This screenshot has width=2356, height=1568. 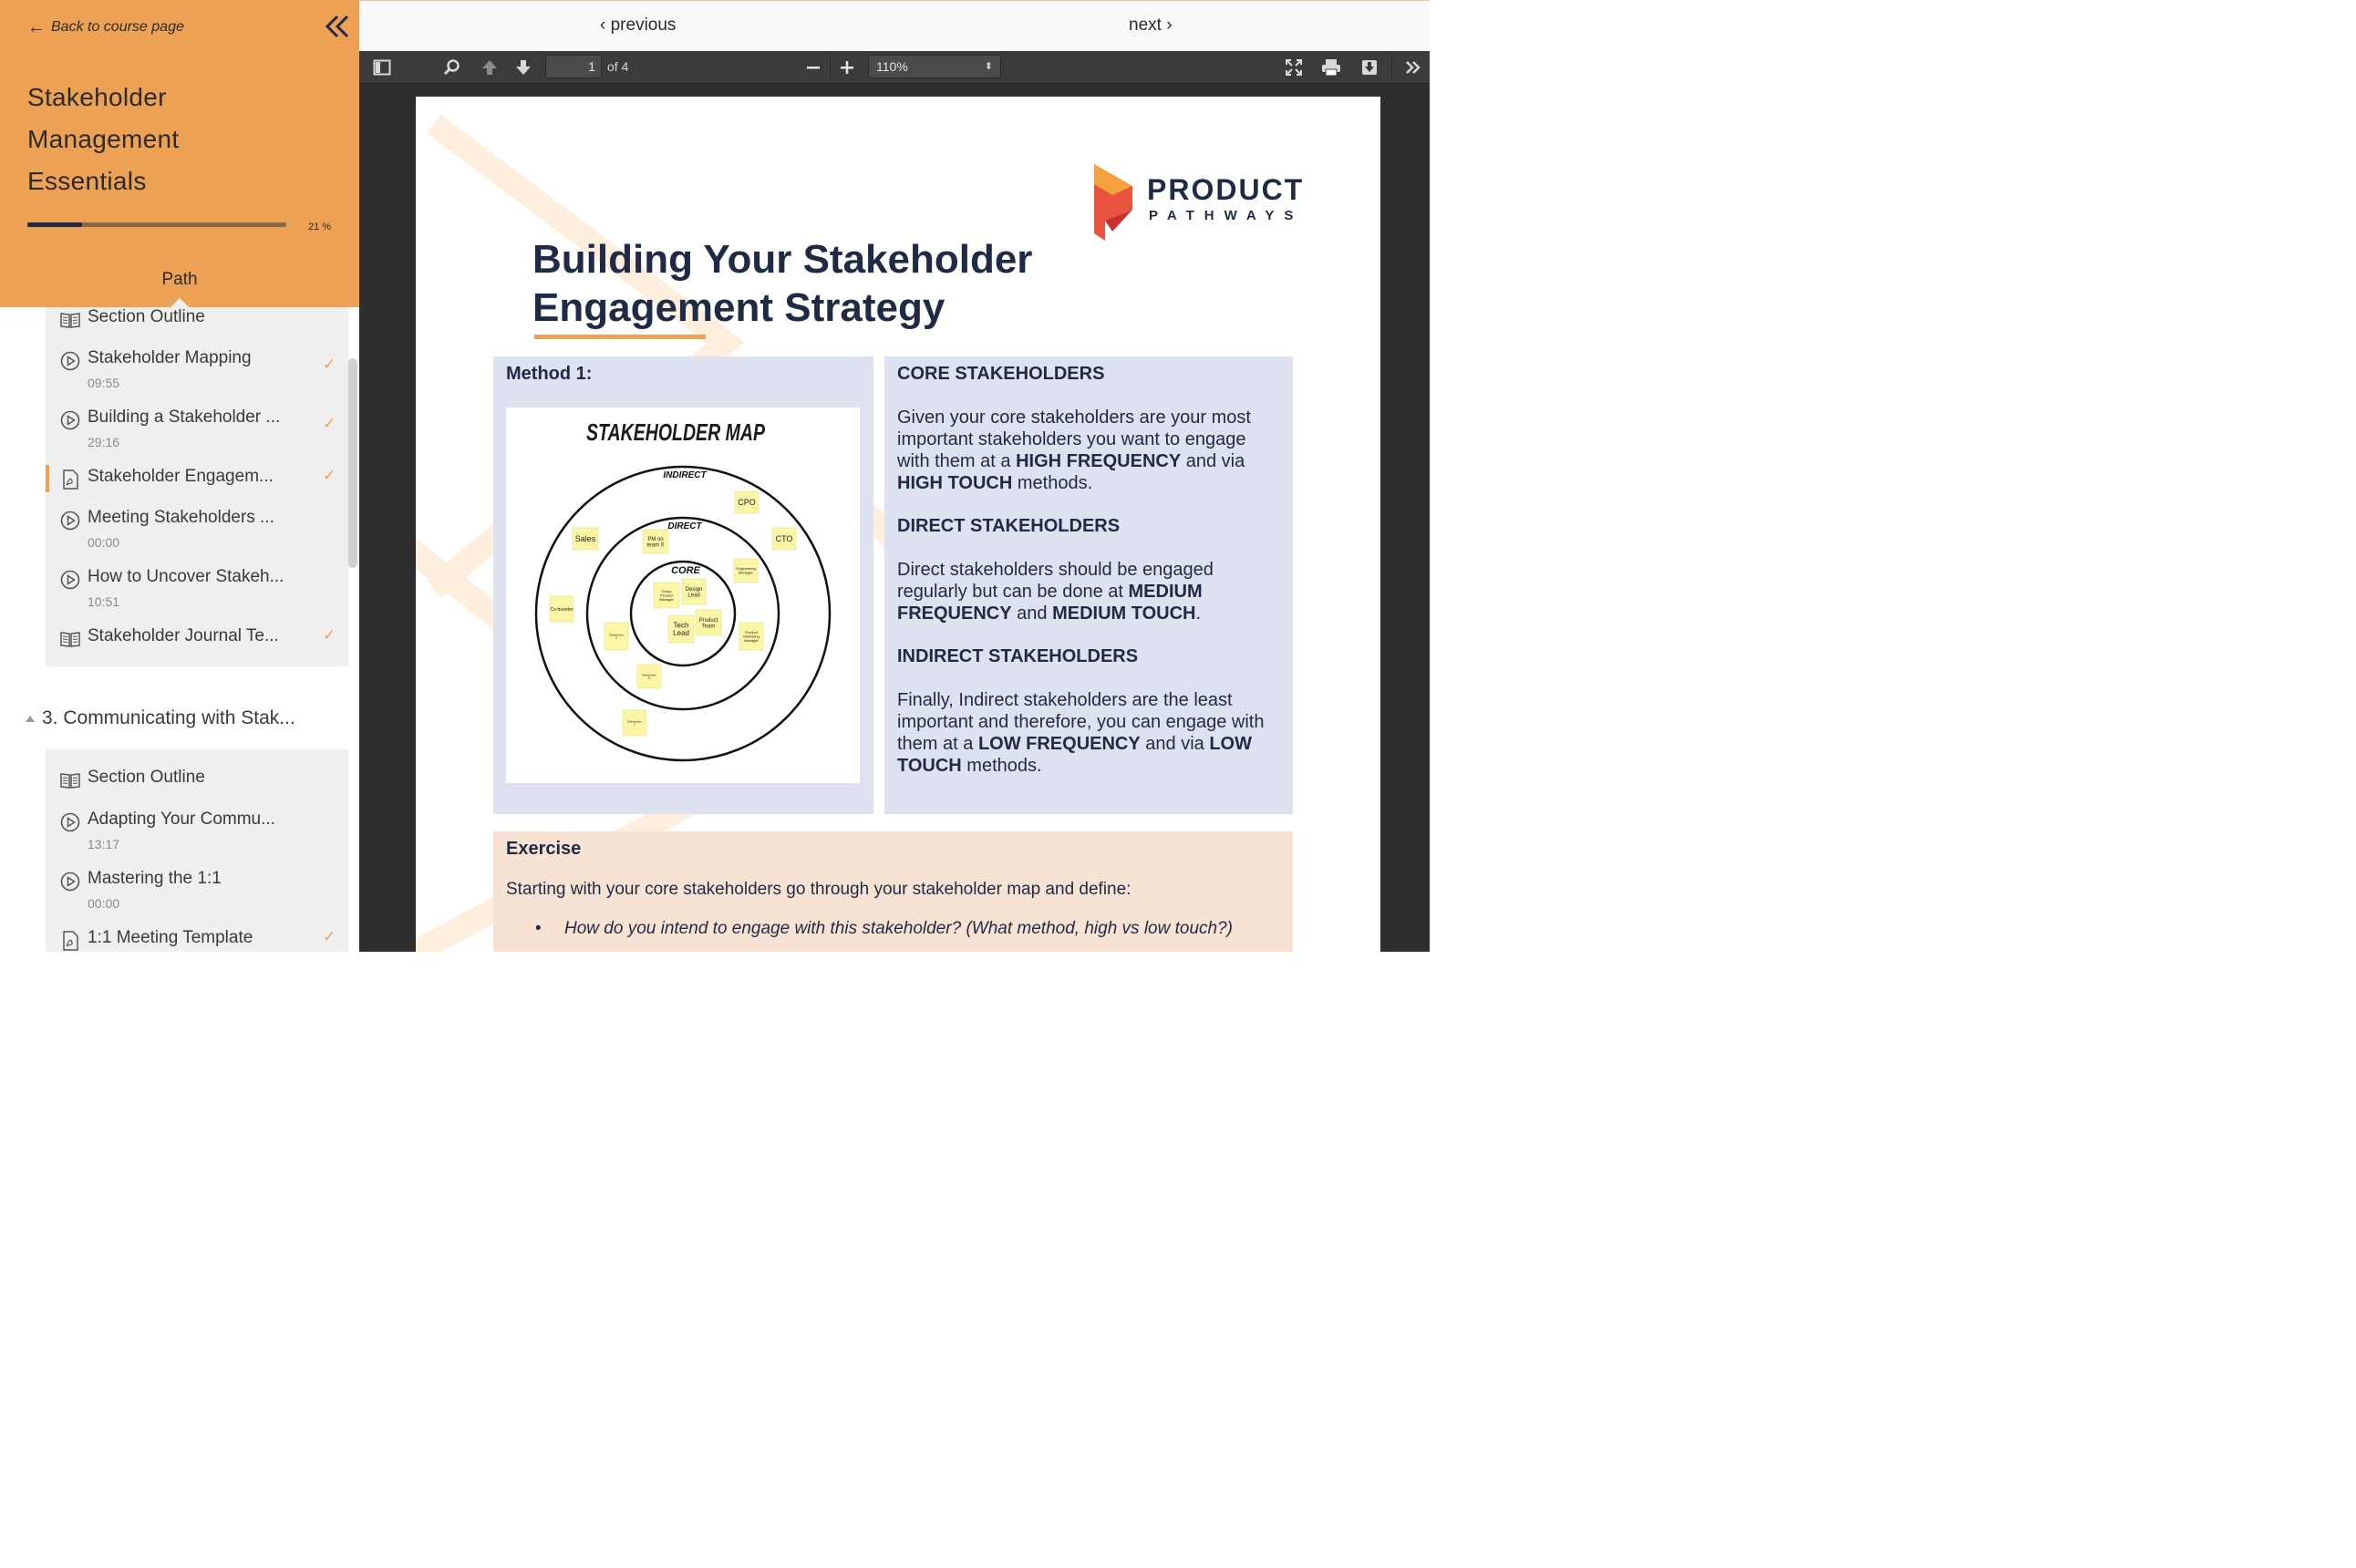 What do you see at coordinates (197, 372) in the screenshot?
I see `lesson-item: Stakeholder Mapping 09:55 ✓` at bounding box center [197, 372].